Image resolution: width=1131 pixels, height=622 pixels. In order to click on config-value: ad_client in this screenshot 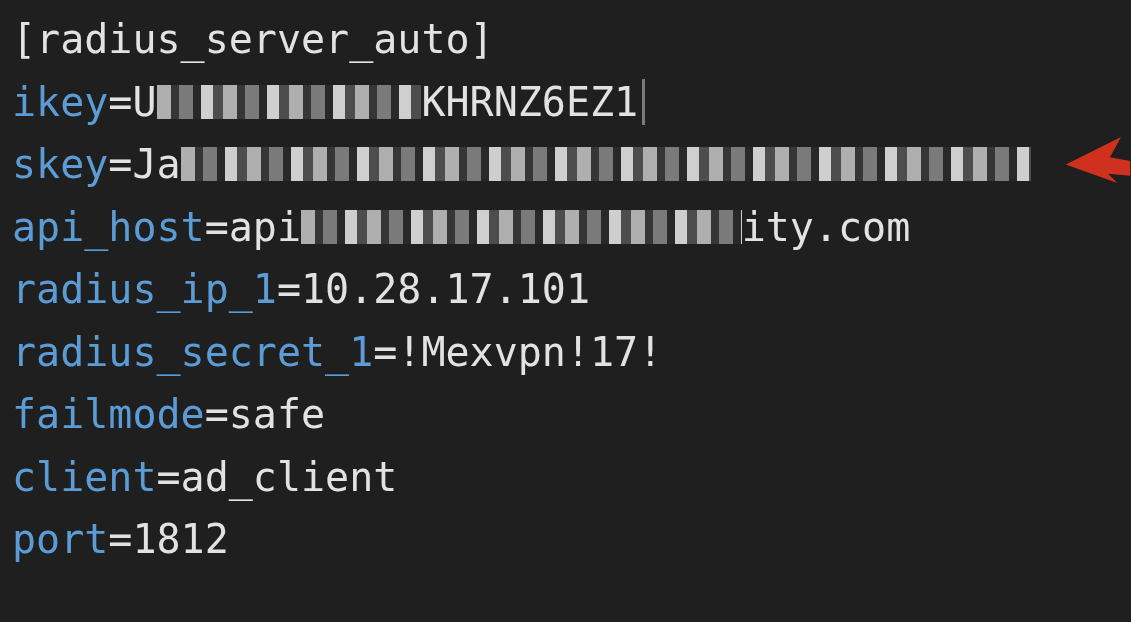, I will do `click(289, 476)`.